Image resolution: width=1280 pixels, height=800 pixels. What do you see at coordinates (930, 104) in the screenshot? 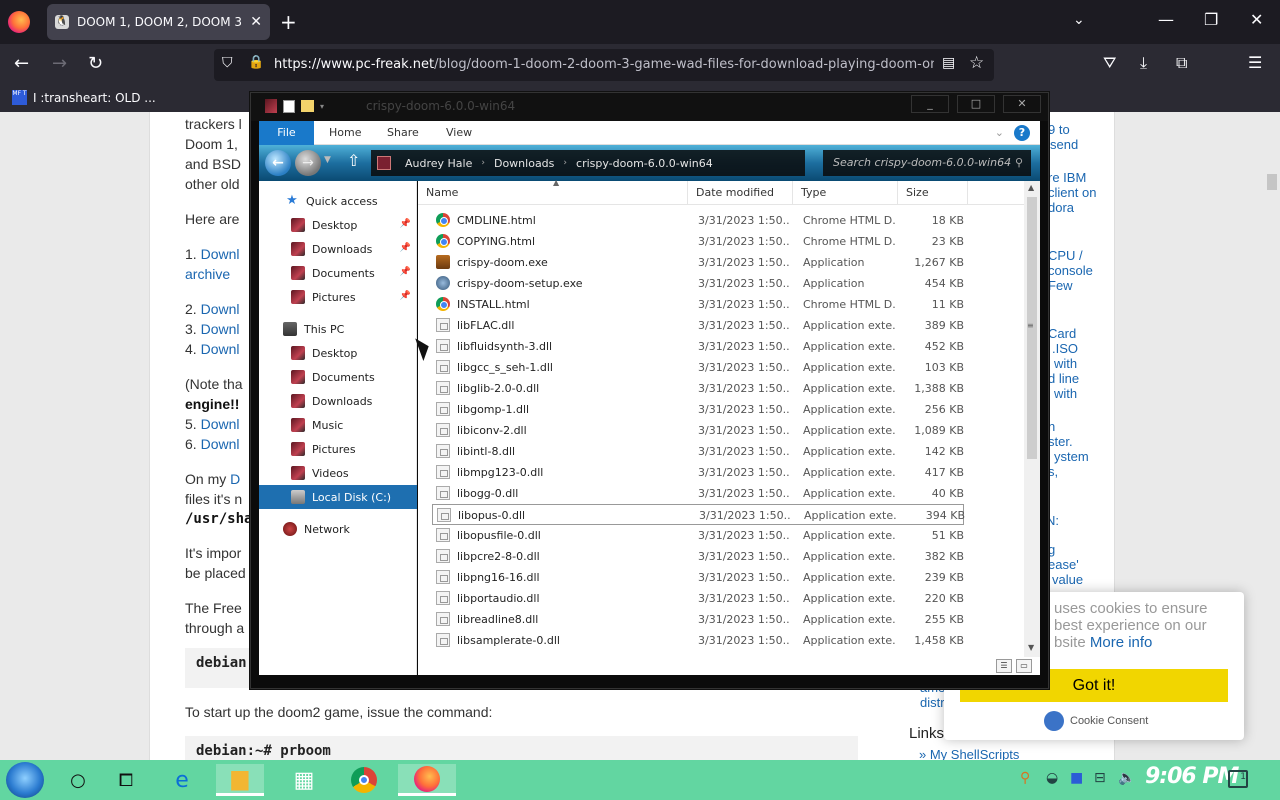
I see `explorer-minimize-button: _` at bounding box center [930, 104].